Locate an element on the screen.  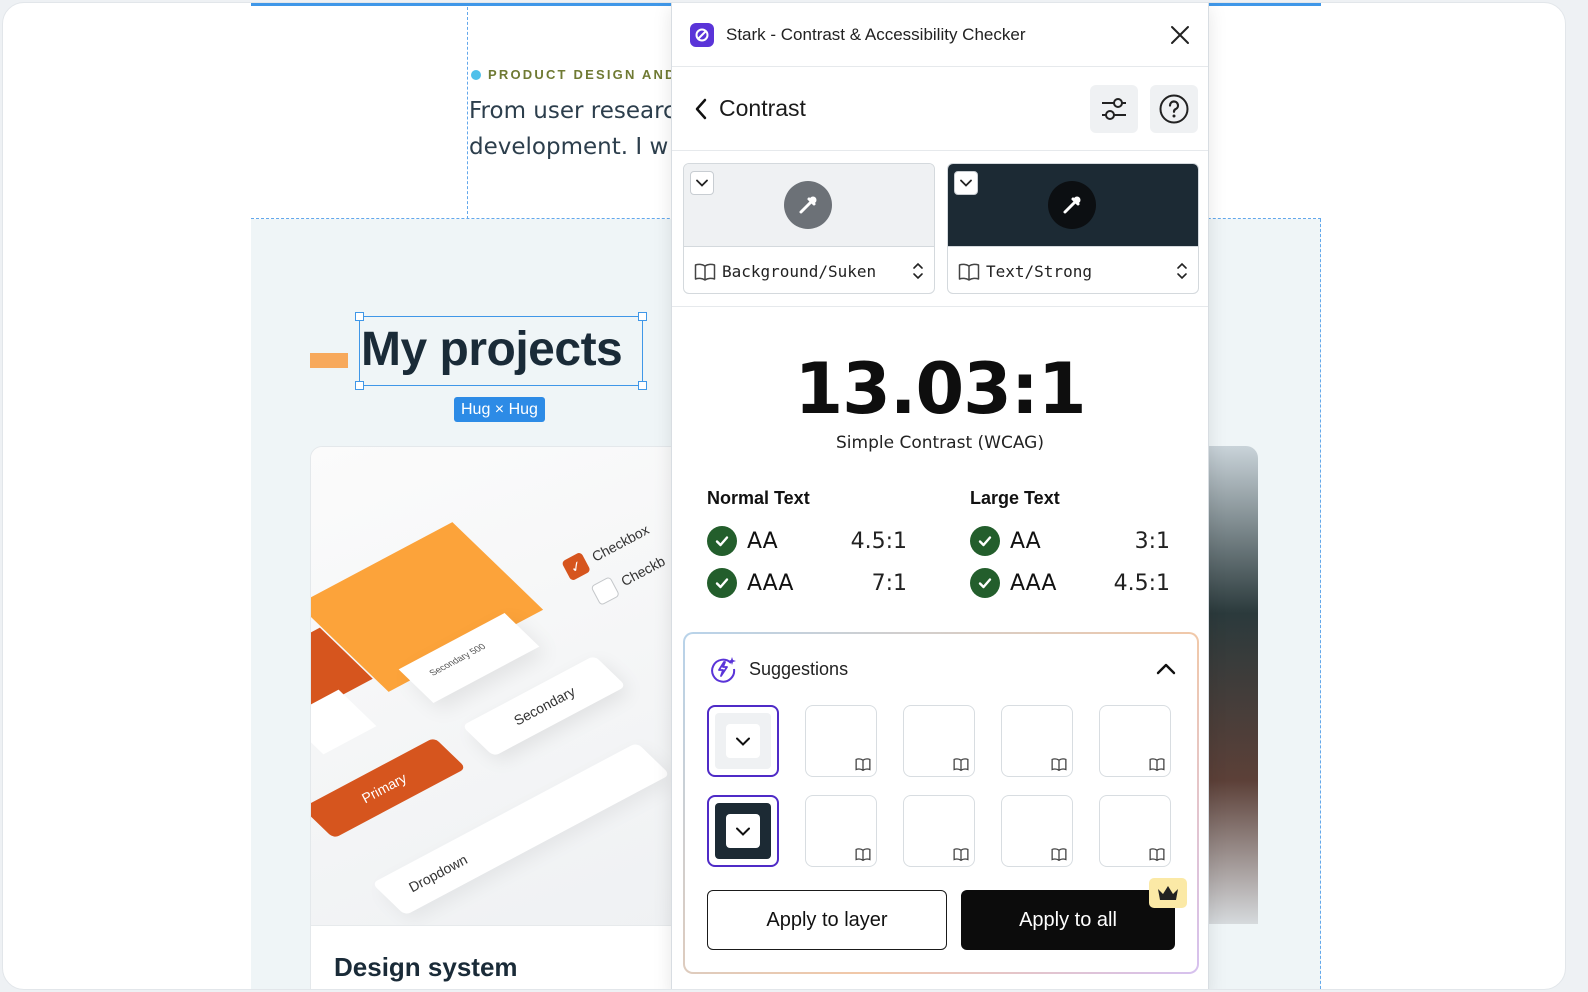
background-color-well: Background/Suken is located at coordinates (809, 228).